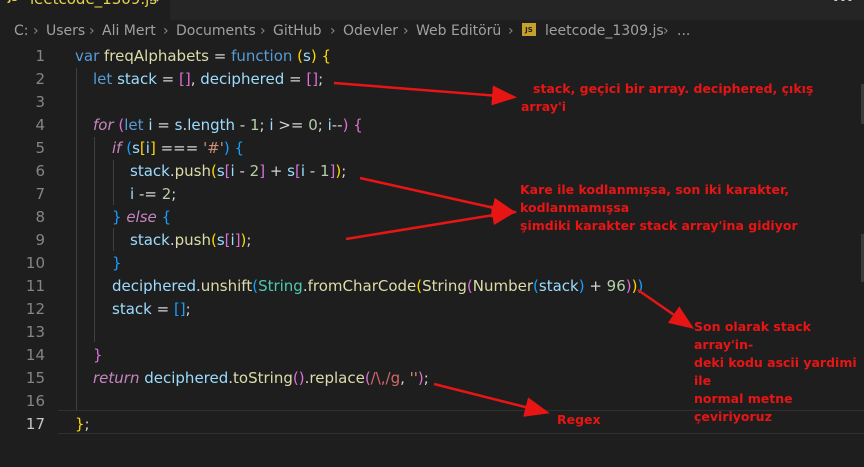 The width and height of the screenshot is (864, 467). What do you see at coordinates (35, 286) in the screenshot?
I see `line-number: 11` at bounding box center [35, 286].